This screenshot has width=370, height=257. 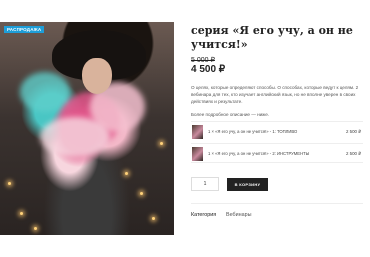 What do you see at coordinates (208, 69) in the screenshot?
I see `current-price: 4 500 ₽` at bounding box center [208, 69].